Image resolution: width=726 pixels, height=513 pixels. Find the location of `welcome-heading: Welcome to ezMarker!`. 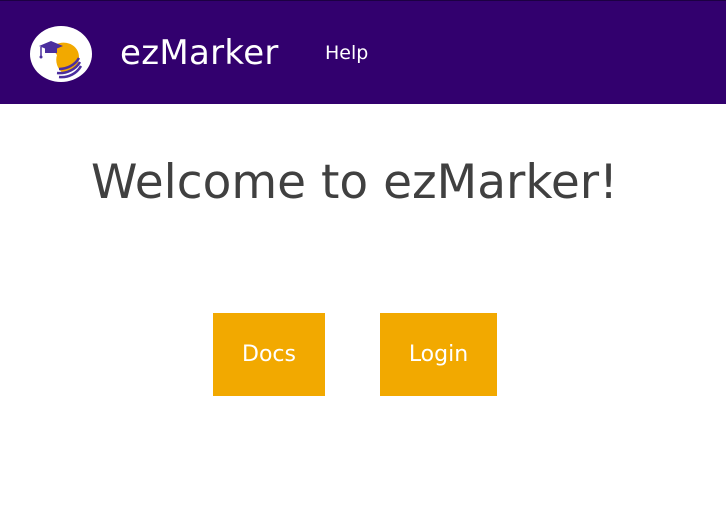

welcome-heading: Welcome to ezMarker! is located at coordinates (354, 182).